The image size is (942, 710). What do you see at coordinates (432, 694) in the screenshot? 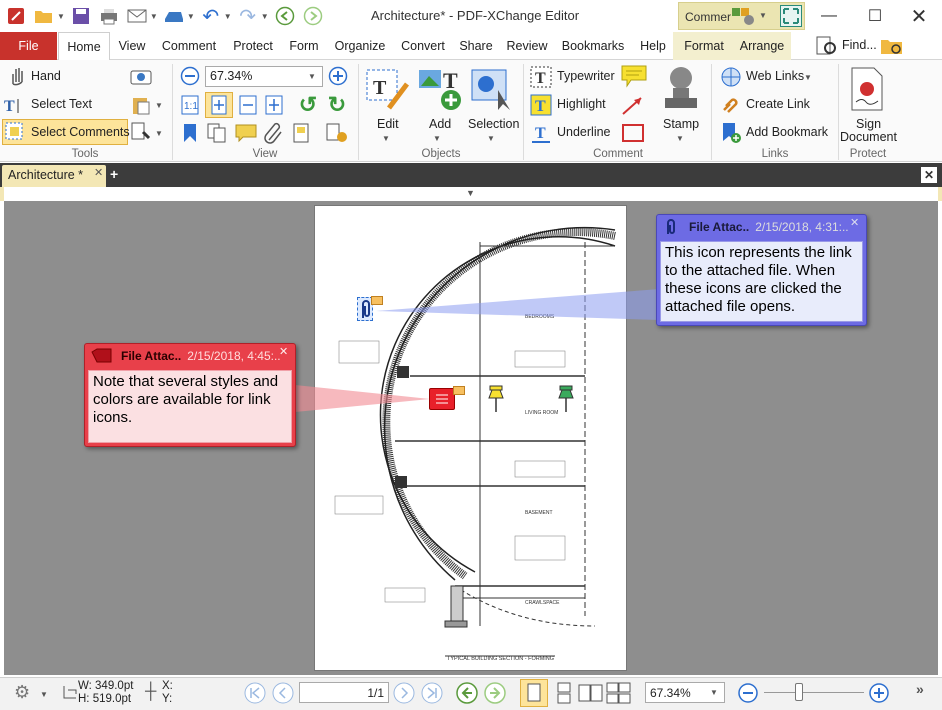
I see `last-page-icon` at bounding box center [432, 694].